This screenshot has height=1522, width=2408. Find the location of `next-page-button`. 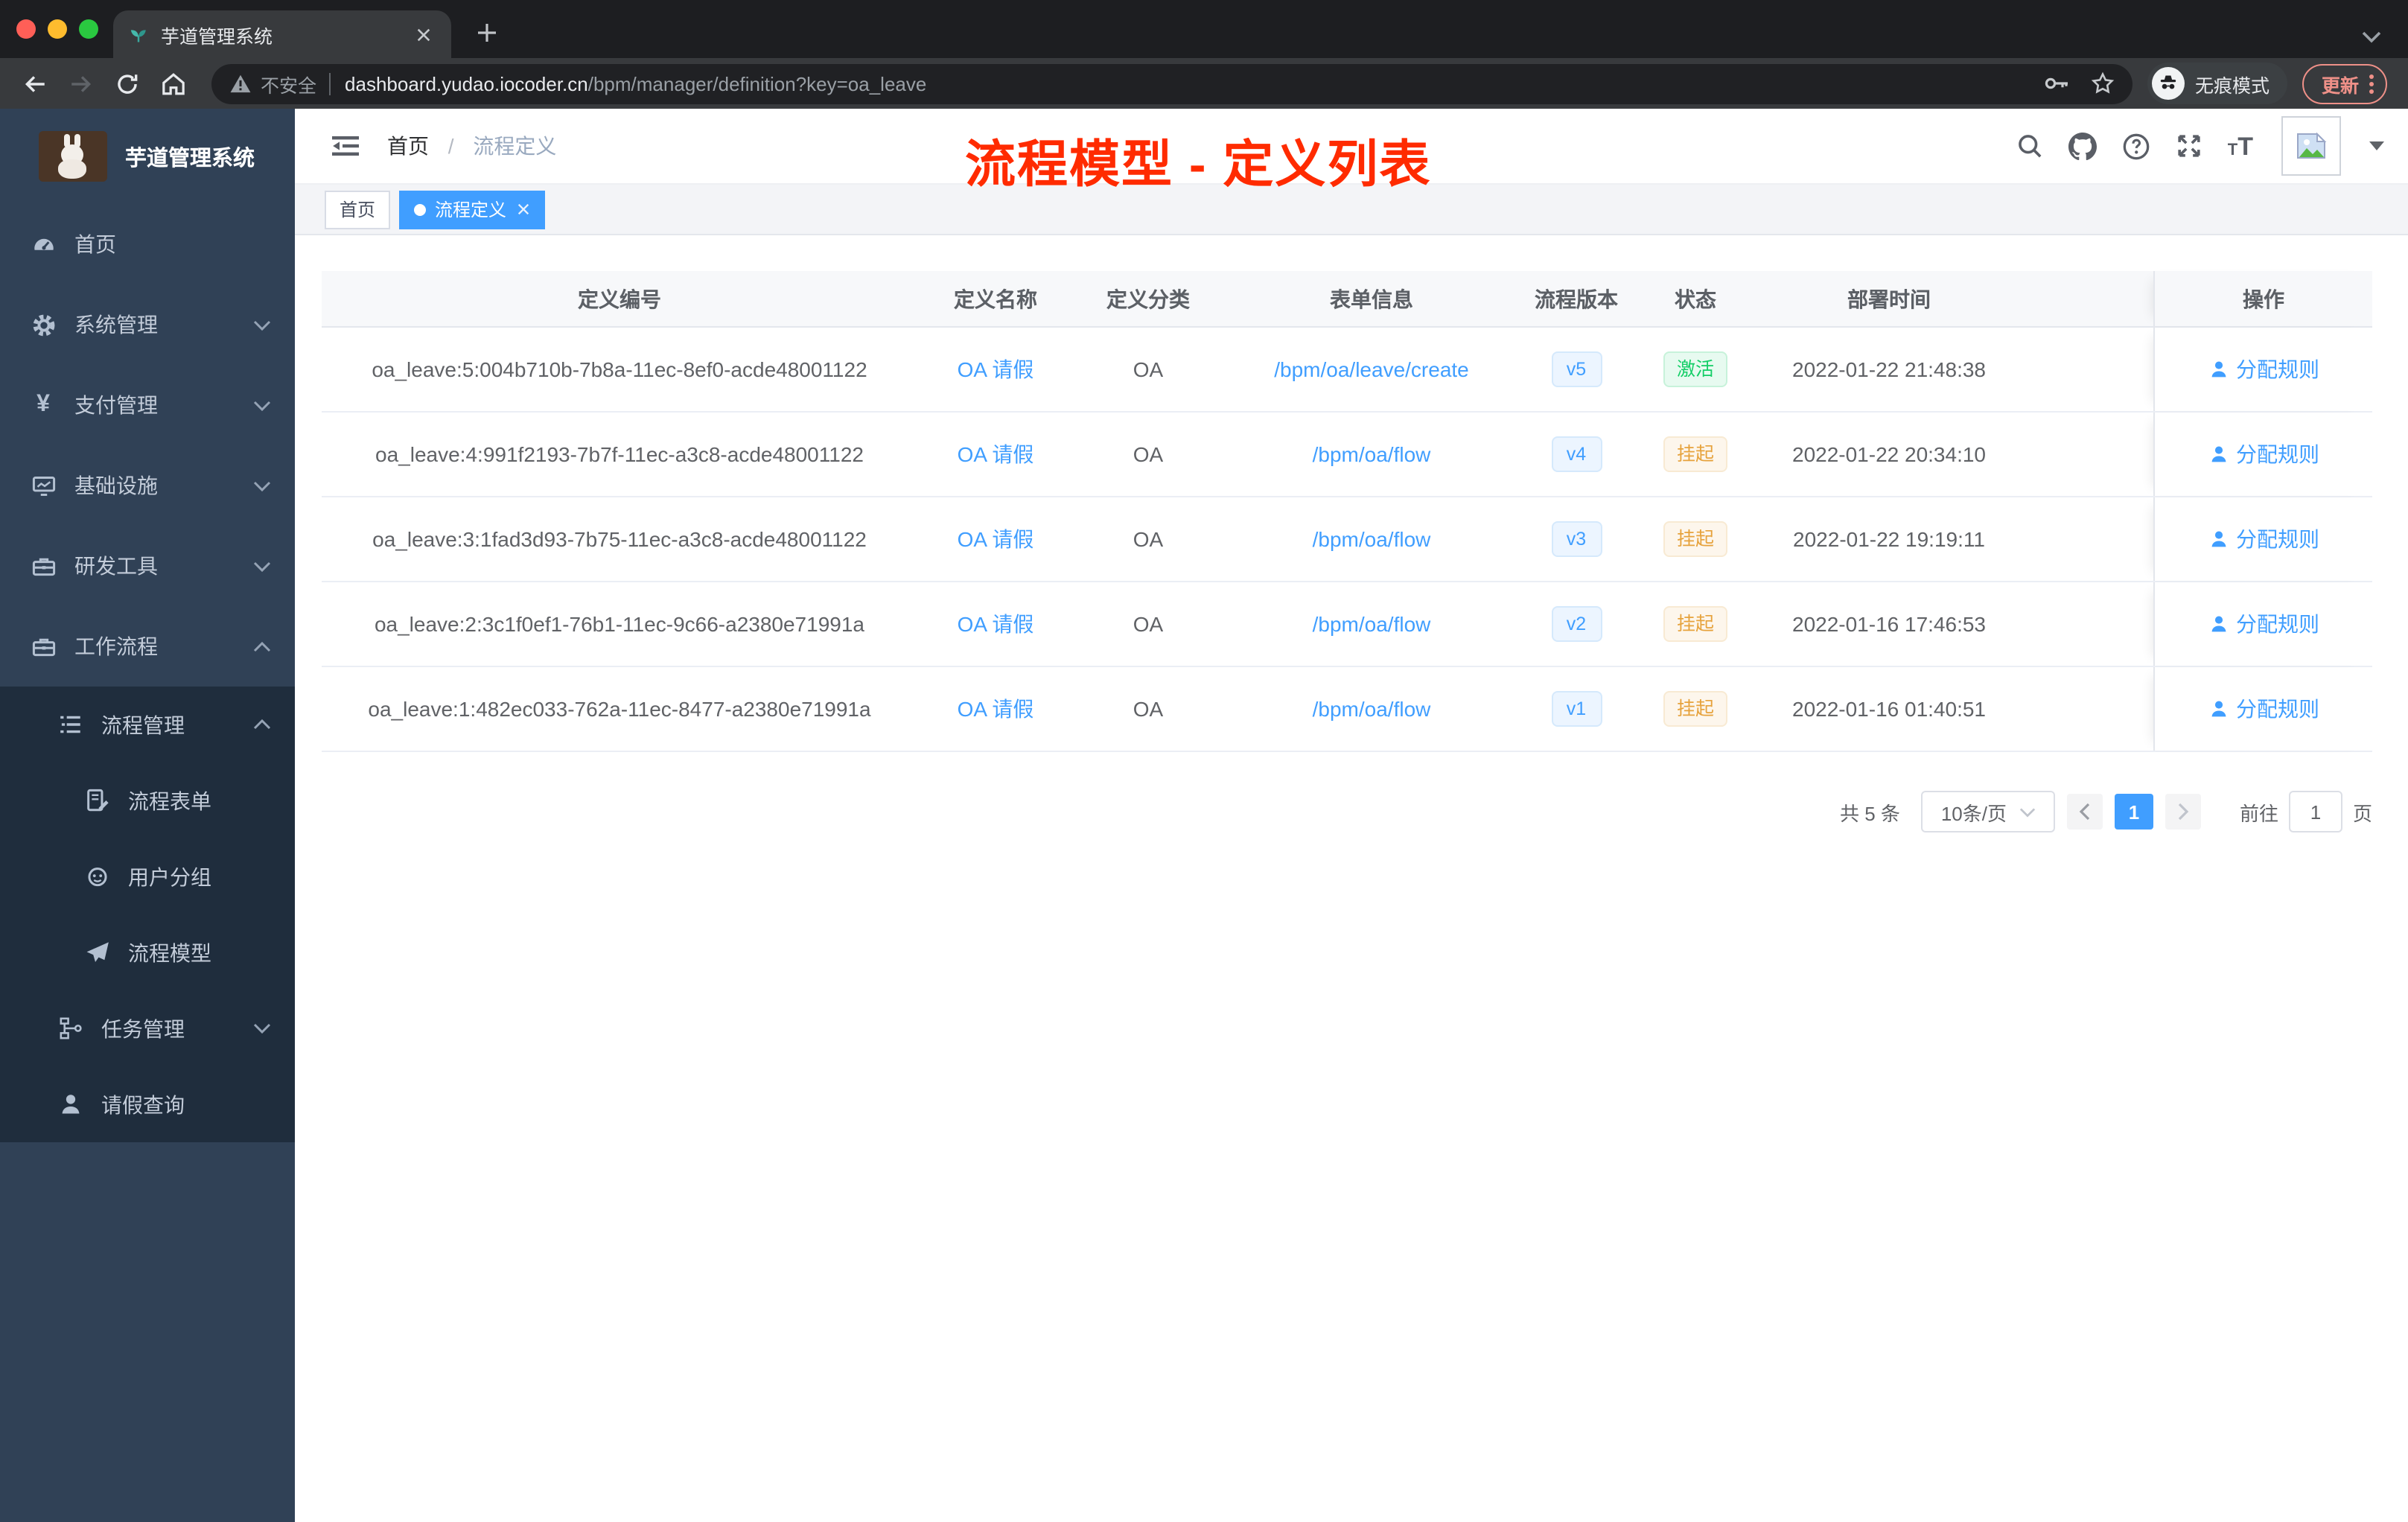

next-page-button is located at coordinates (2183, 812).